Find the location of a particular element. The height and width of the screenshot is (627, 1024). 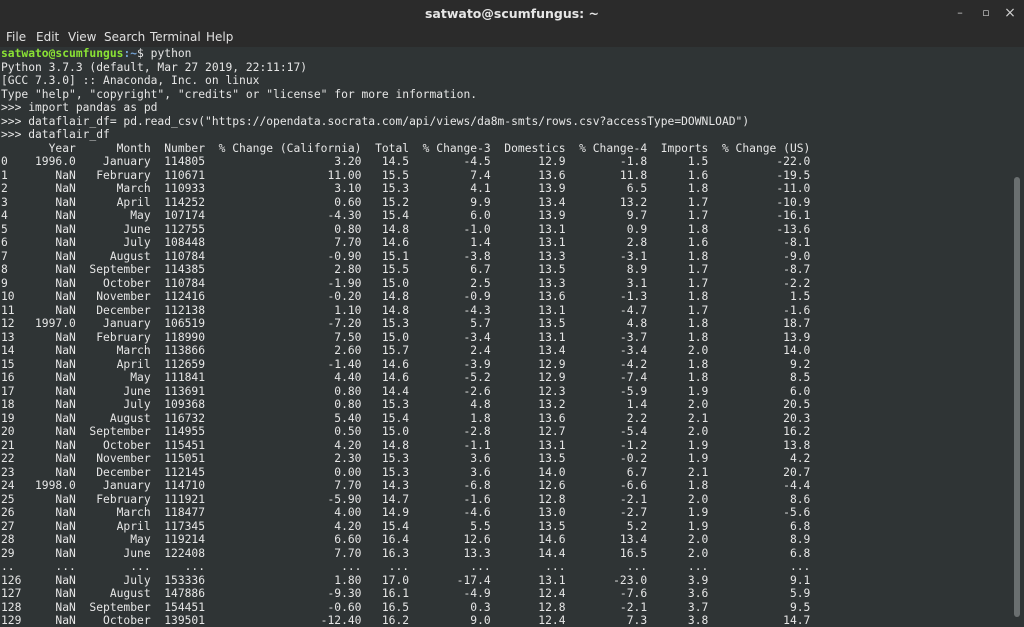

prompt-user-host: satwato@scumfungus is located at coordinates (62, 53).